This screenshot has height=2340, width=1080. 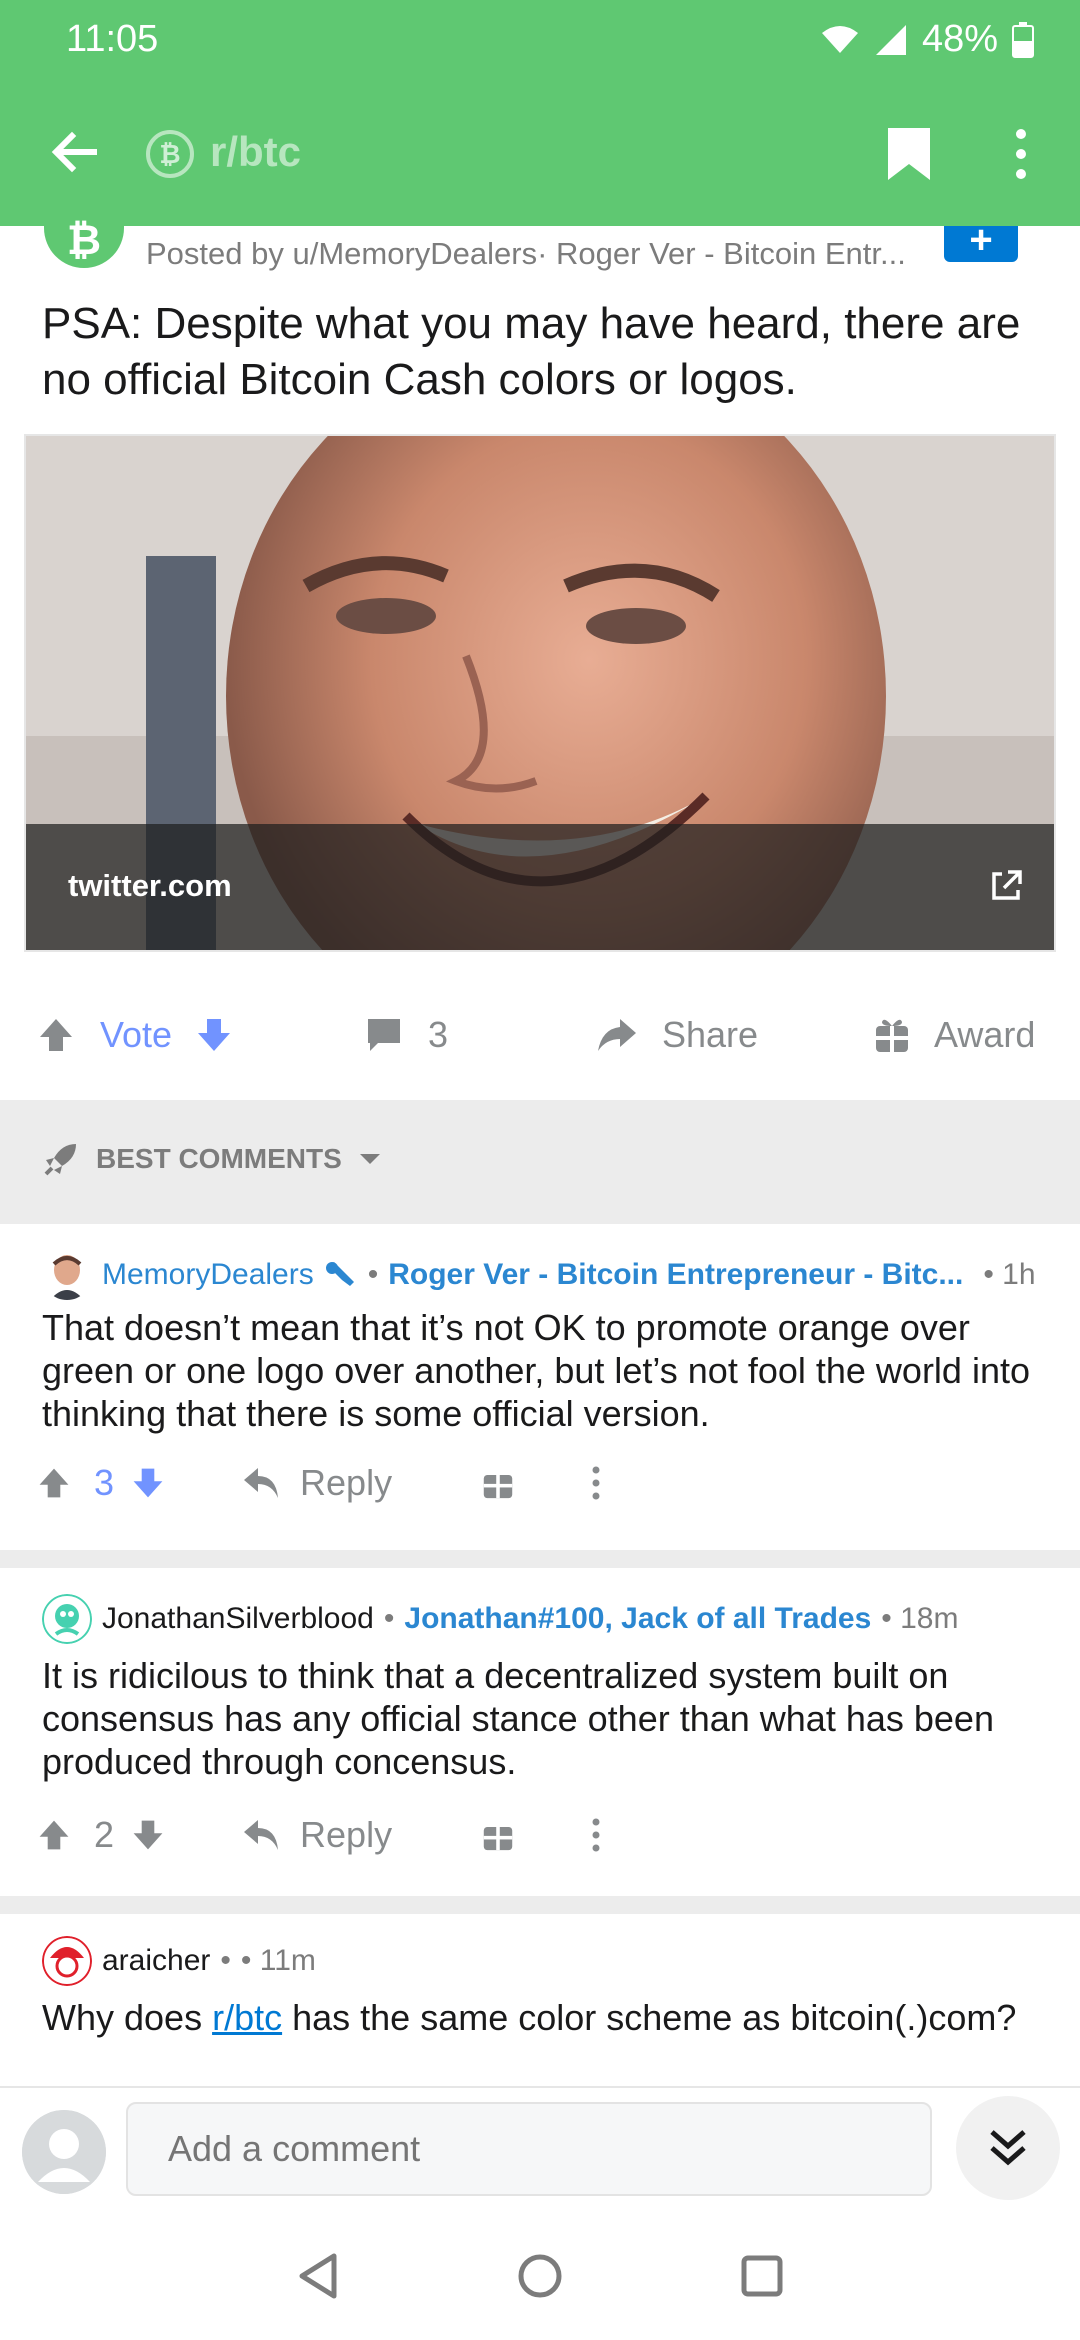 I want to click on post-action-bar: Vote 3 Share Award, so click(x=540, y=1035).